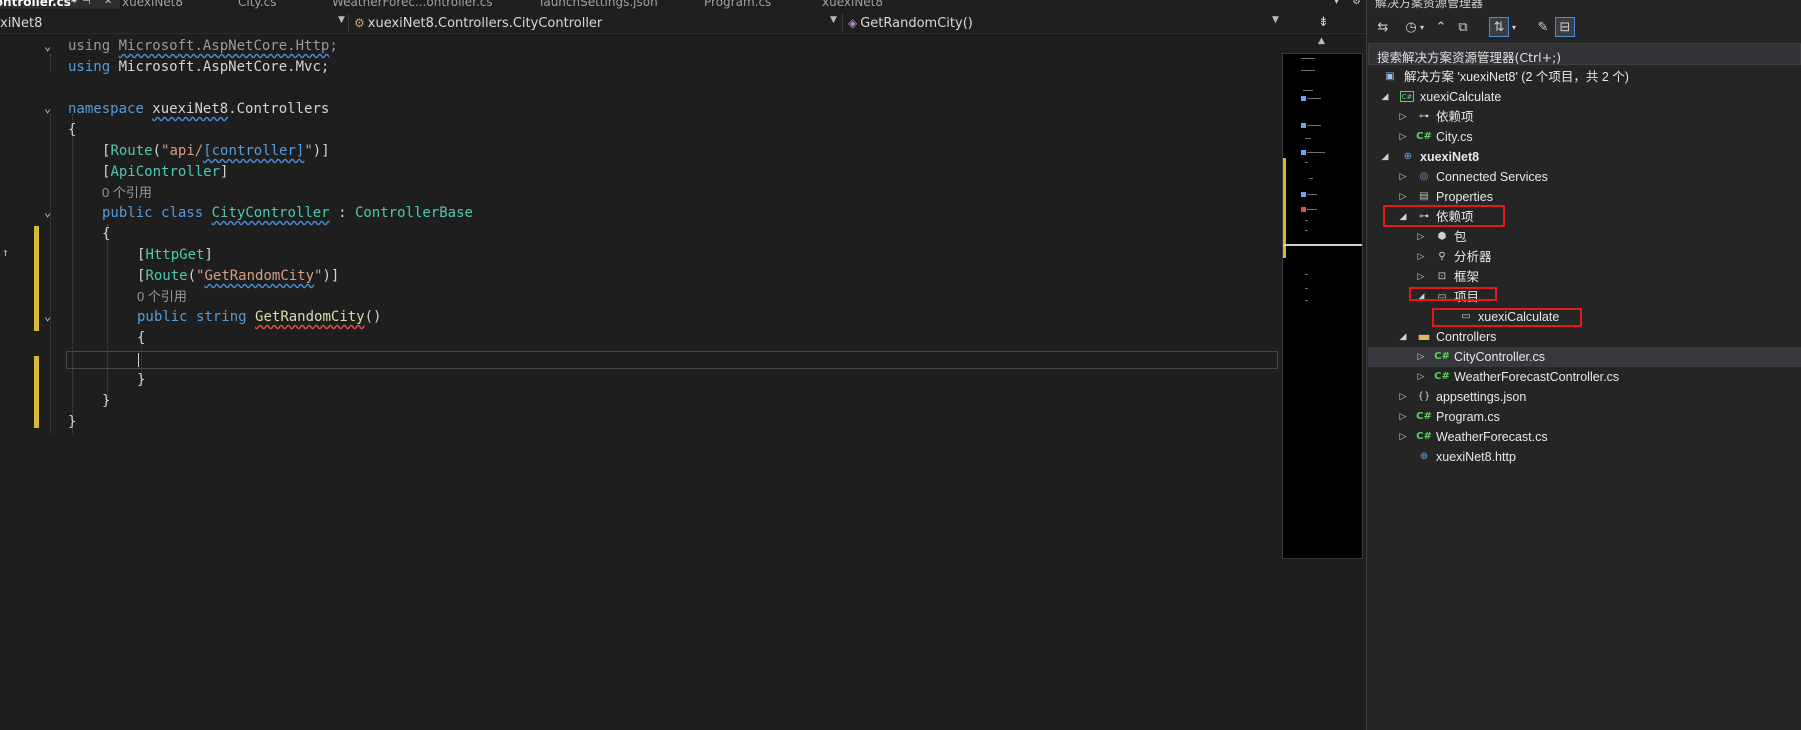  I want to click on tree-item-label: Controllers, so click(1466, 337).